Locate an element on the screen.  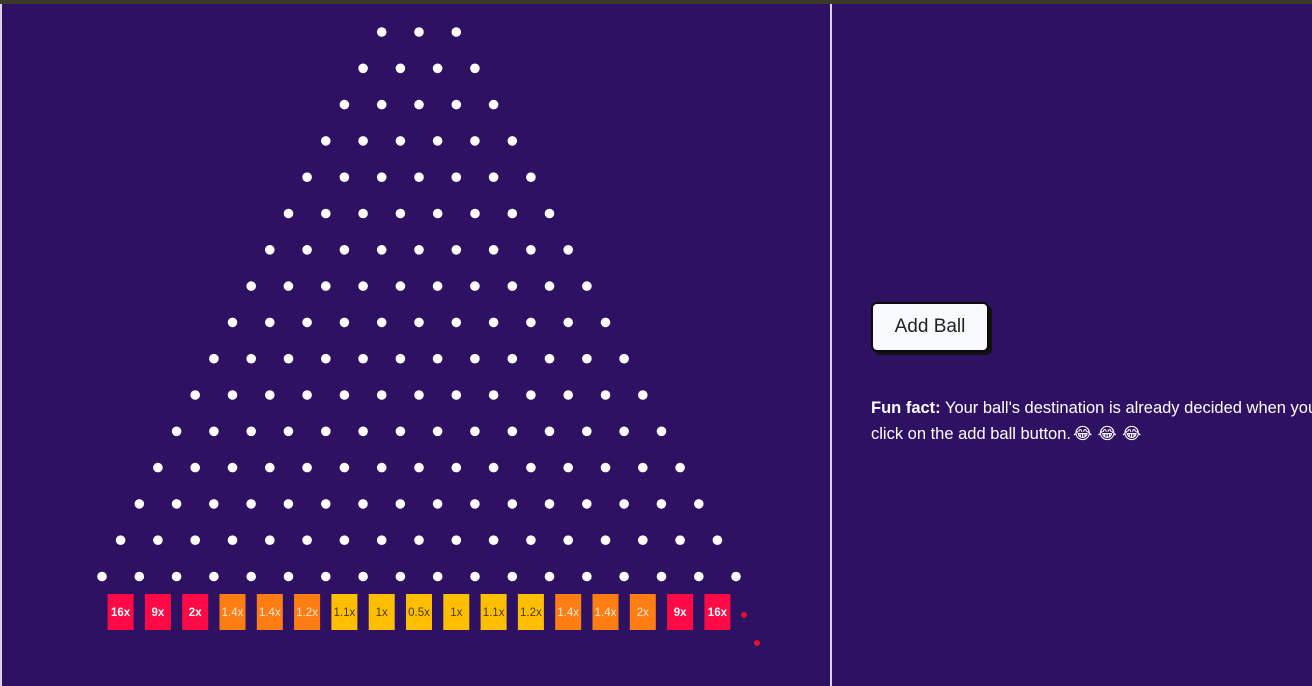
multiplier-slot: 2x is located at coordinates (195, 612).